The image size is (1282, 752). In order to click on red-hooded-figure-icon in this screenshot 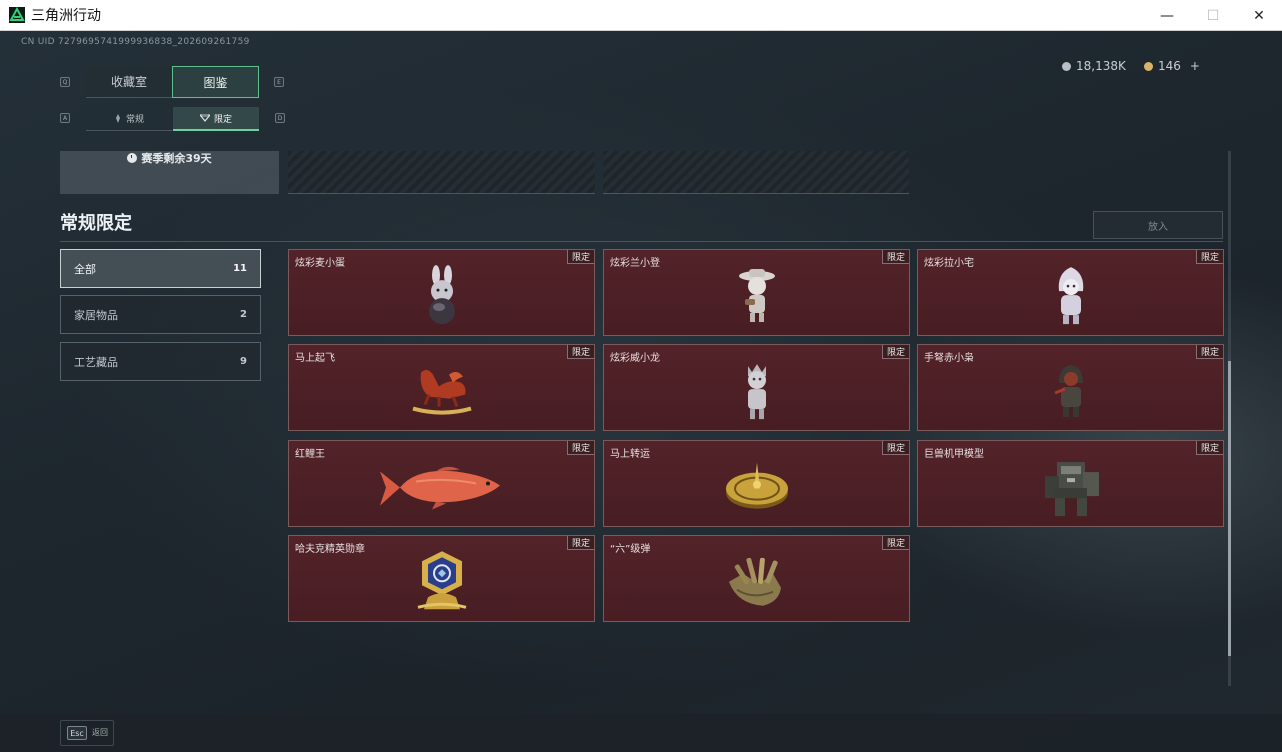, I will do `click(1068, 390)`.